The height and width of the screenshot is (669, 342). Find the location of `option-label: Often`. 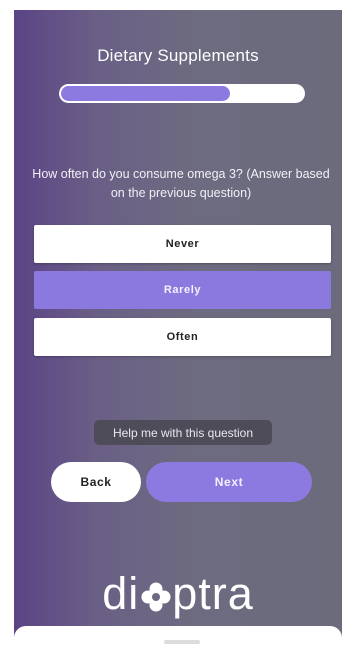

option-label: Often is located at coordinates (182, 337).